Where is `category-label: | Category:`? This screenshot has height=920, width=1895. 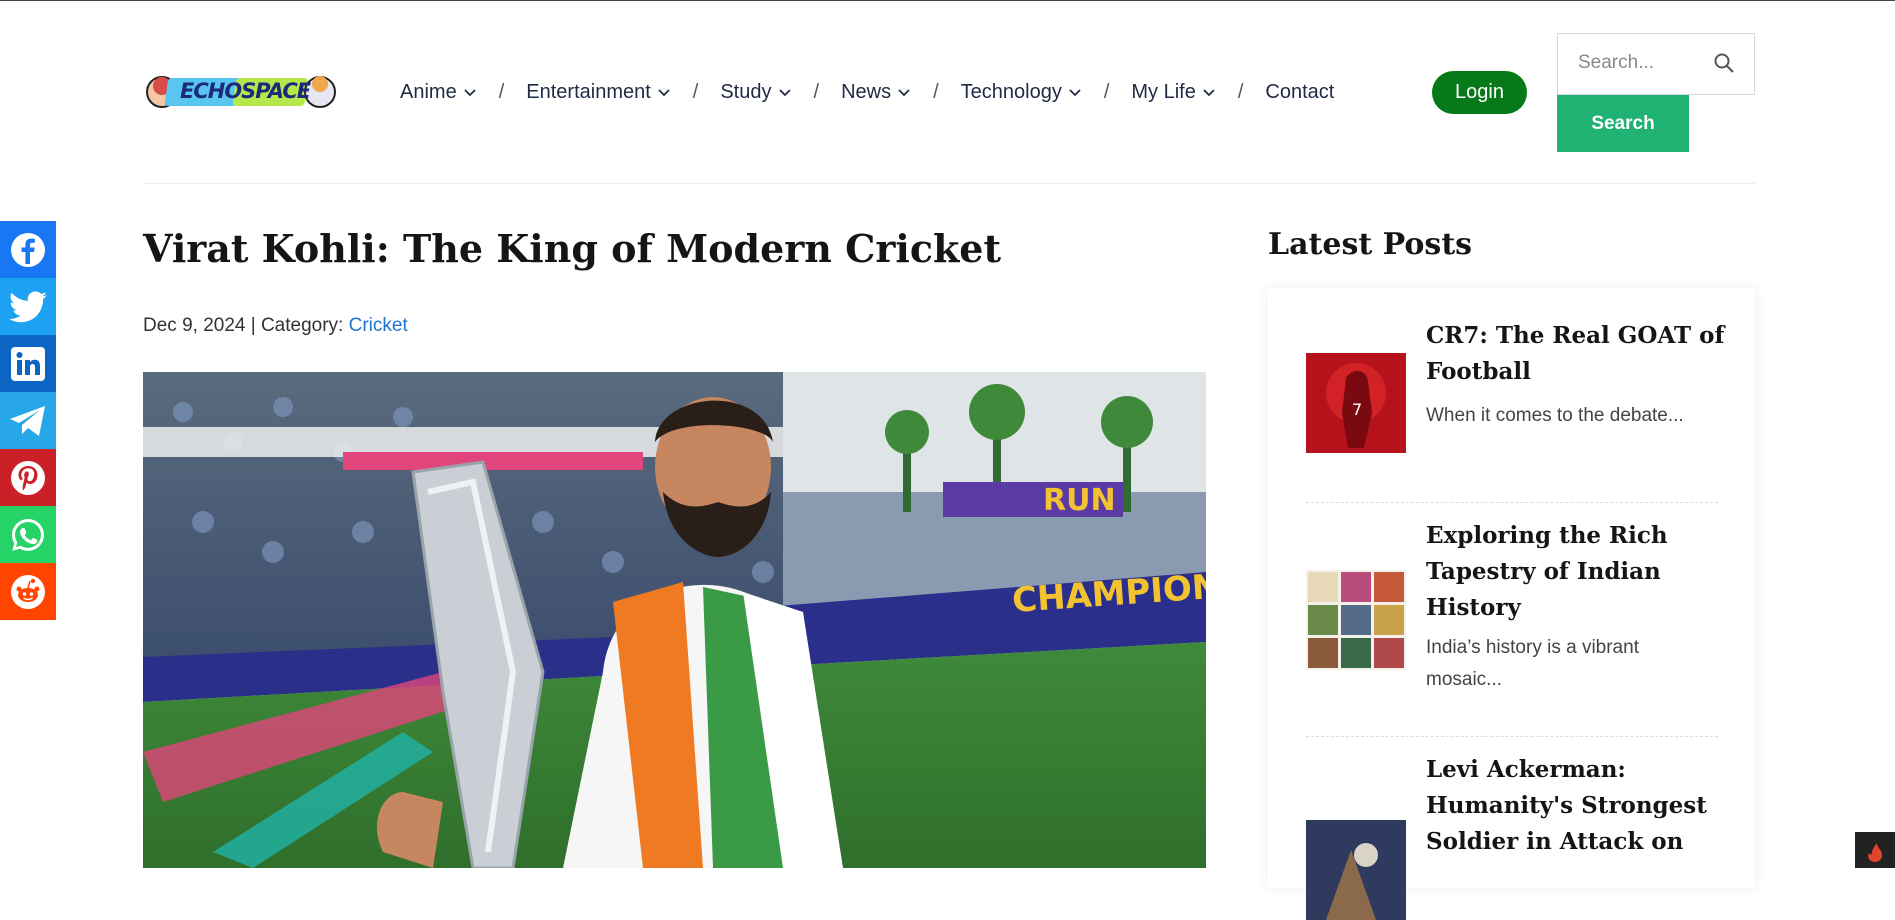 category-label: | Category: is located at coordinates (297, 325).